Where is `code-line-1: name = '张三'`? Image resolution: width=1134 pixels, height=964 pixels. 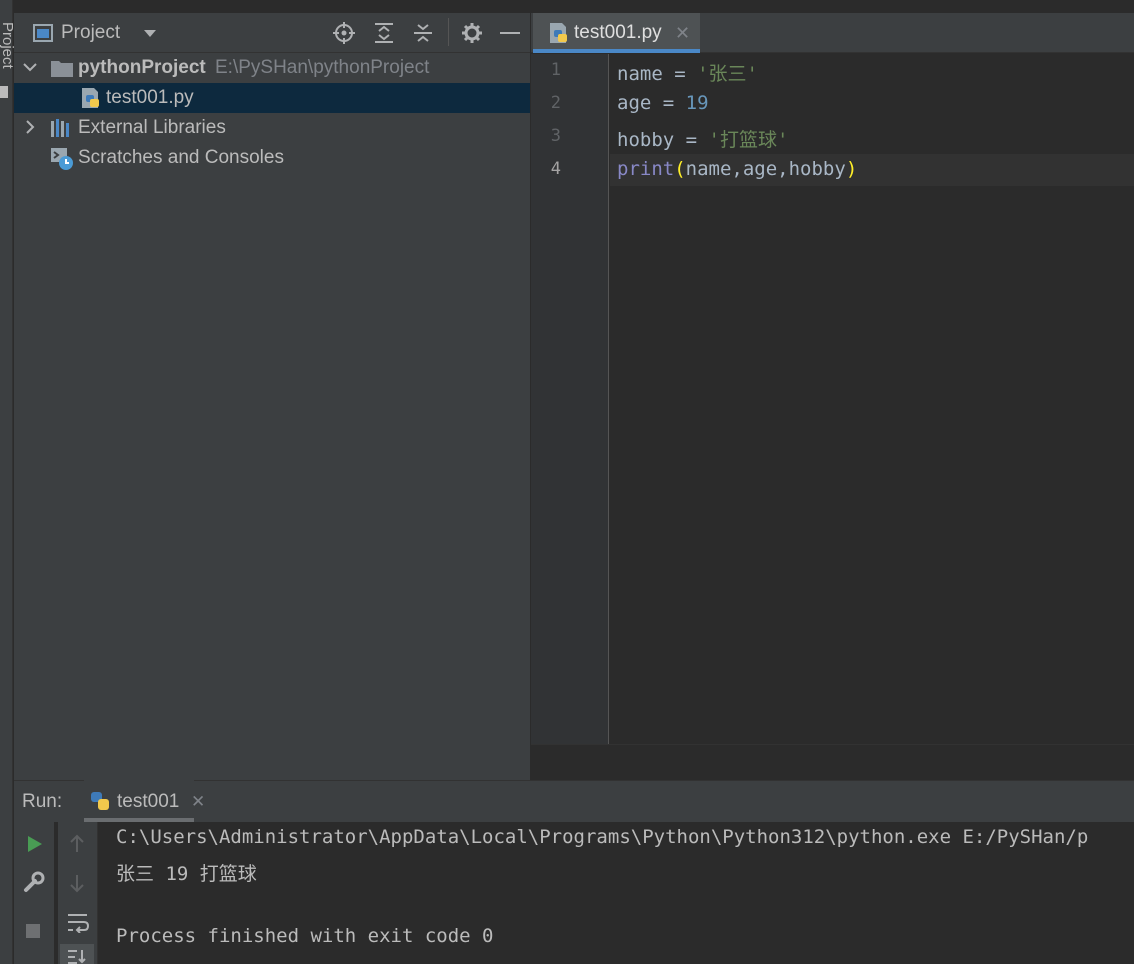
code-line-1: name = '张三' is located at coordinates (687, 72).